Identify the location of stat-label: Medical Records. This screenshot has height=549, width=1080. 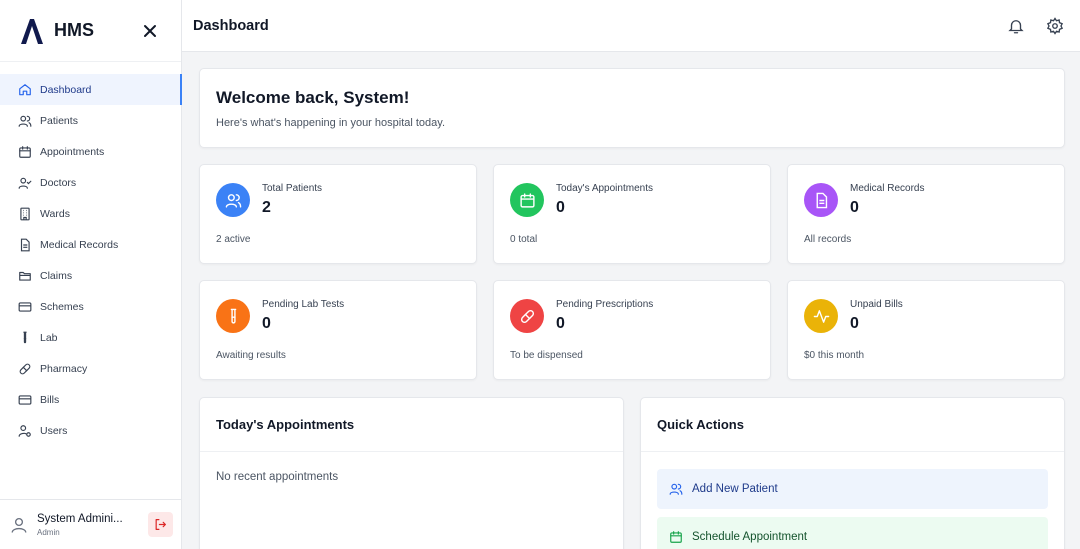
(887, 188).